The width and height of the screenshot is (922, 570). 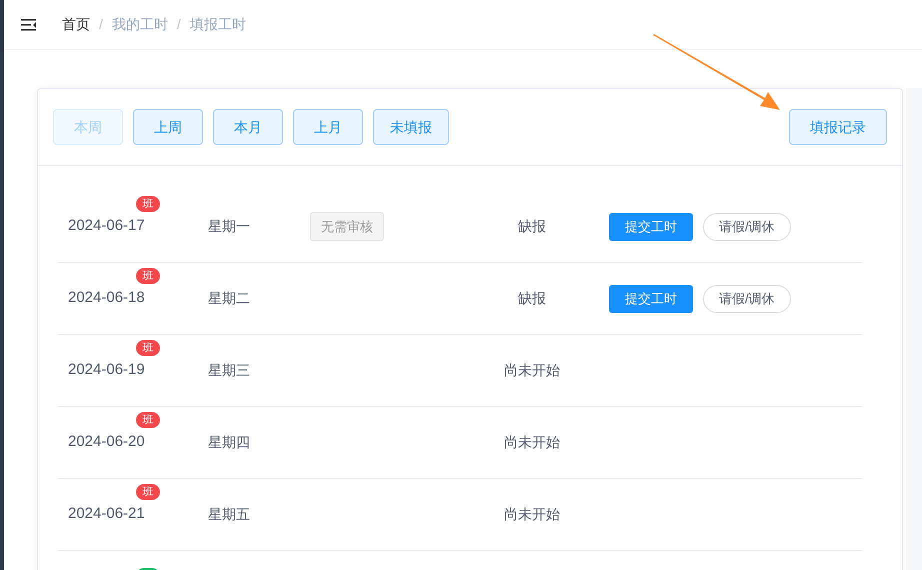 I want to click on weekday-text: 星期三, so click(x=229, y=370).